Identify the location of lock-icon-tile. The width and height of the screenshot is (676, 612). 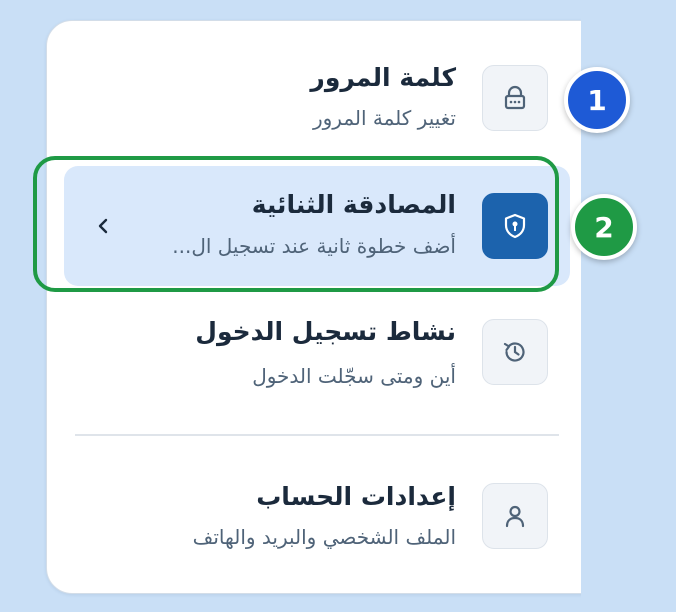
(515, 98).